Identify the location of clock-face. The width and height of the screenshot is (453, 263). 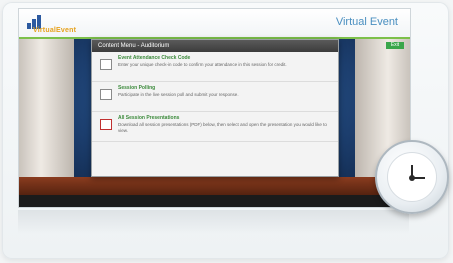
(412, 177).